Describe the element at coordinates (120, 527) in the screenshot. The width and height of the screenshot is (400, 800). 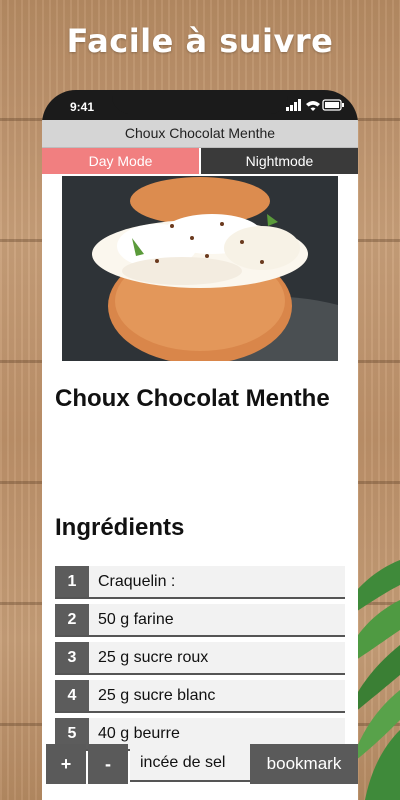
I see `ingredients-heading: Ingrédients` at that location.